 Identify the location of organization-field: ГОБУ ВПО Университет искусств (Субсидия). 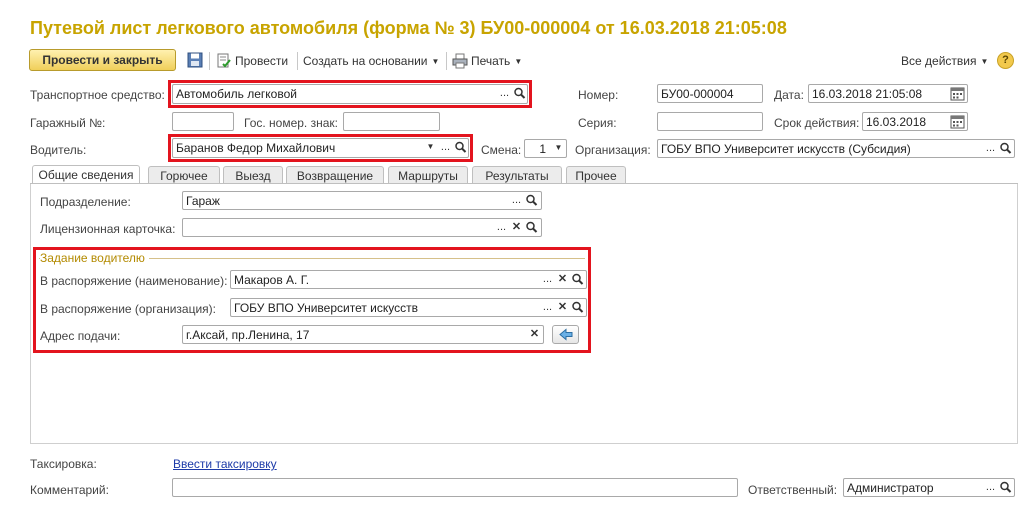
(836, 148).